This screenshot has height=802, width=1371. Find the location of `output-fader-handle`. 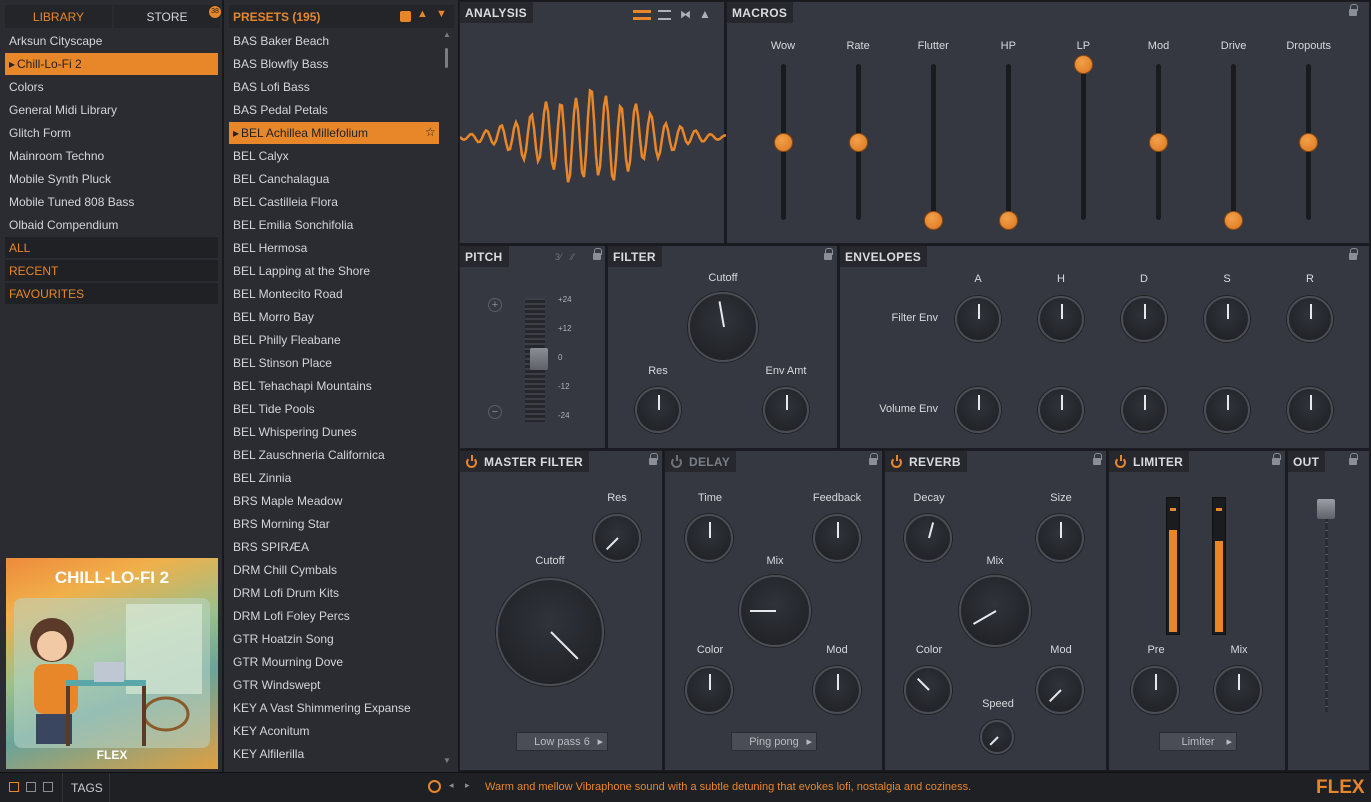

output-fader-handle is located at coordinates (1326, 509).